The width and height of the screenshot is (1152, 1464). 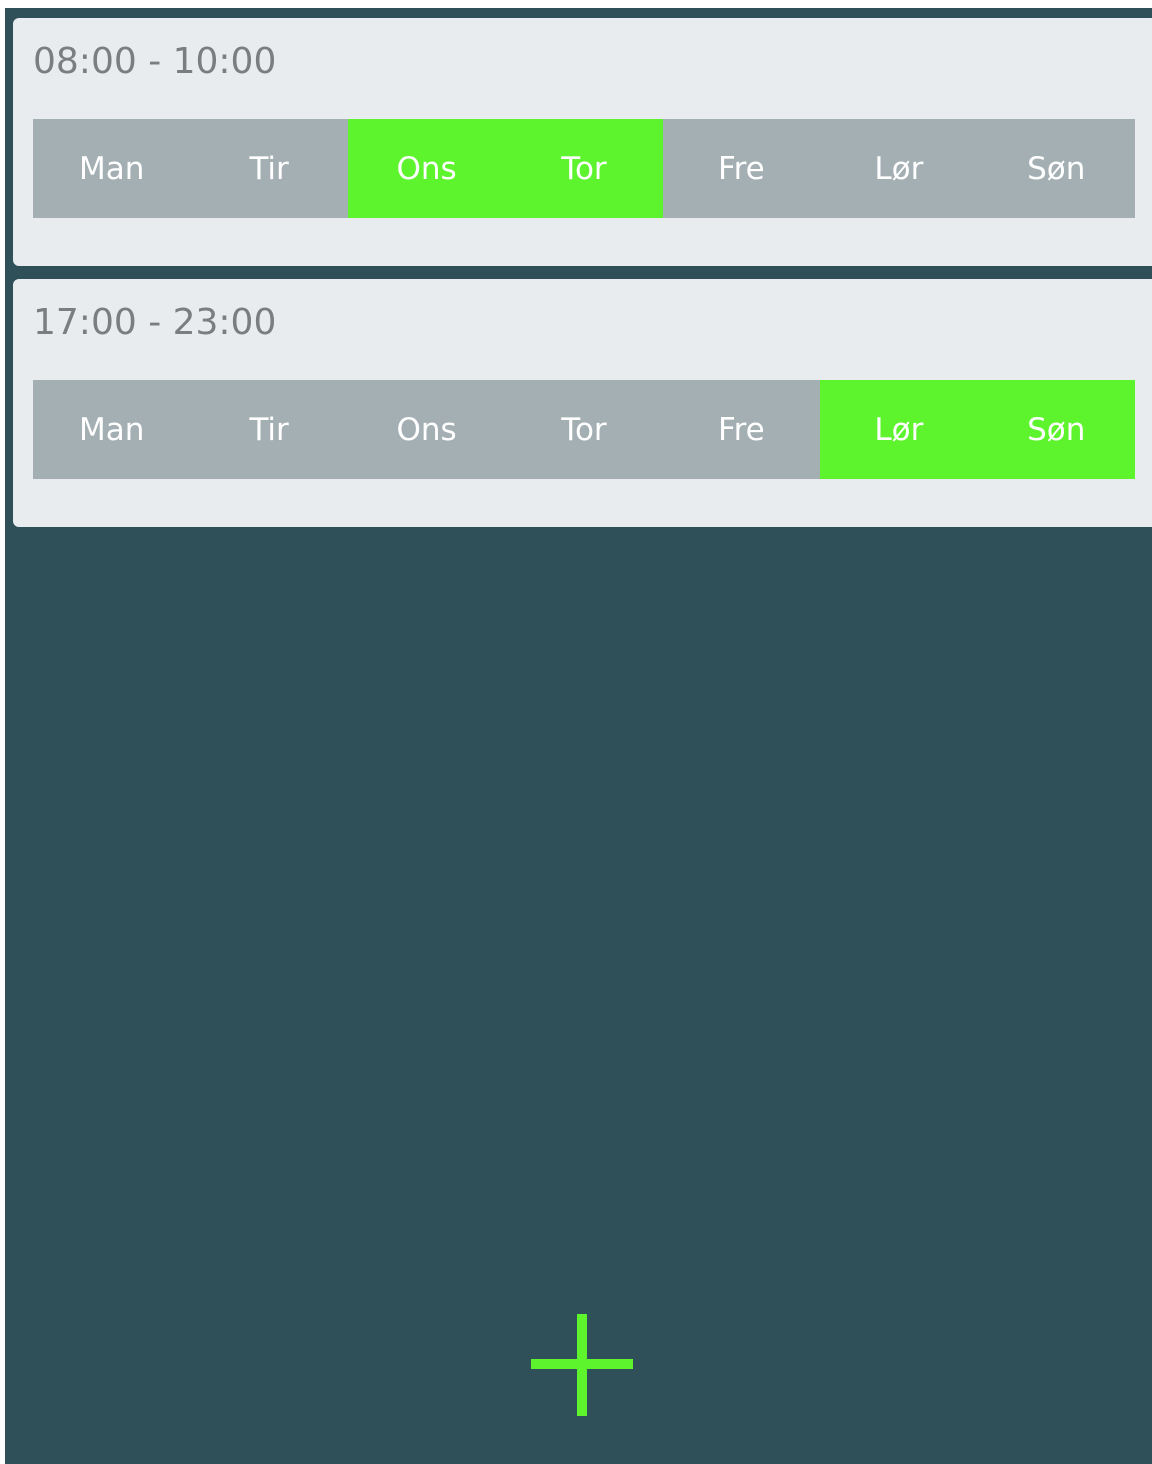 I want to click on add-schedule-button, so click(x=582, y=1365).